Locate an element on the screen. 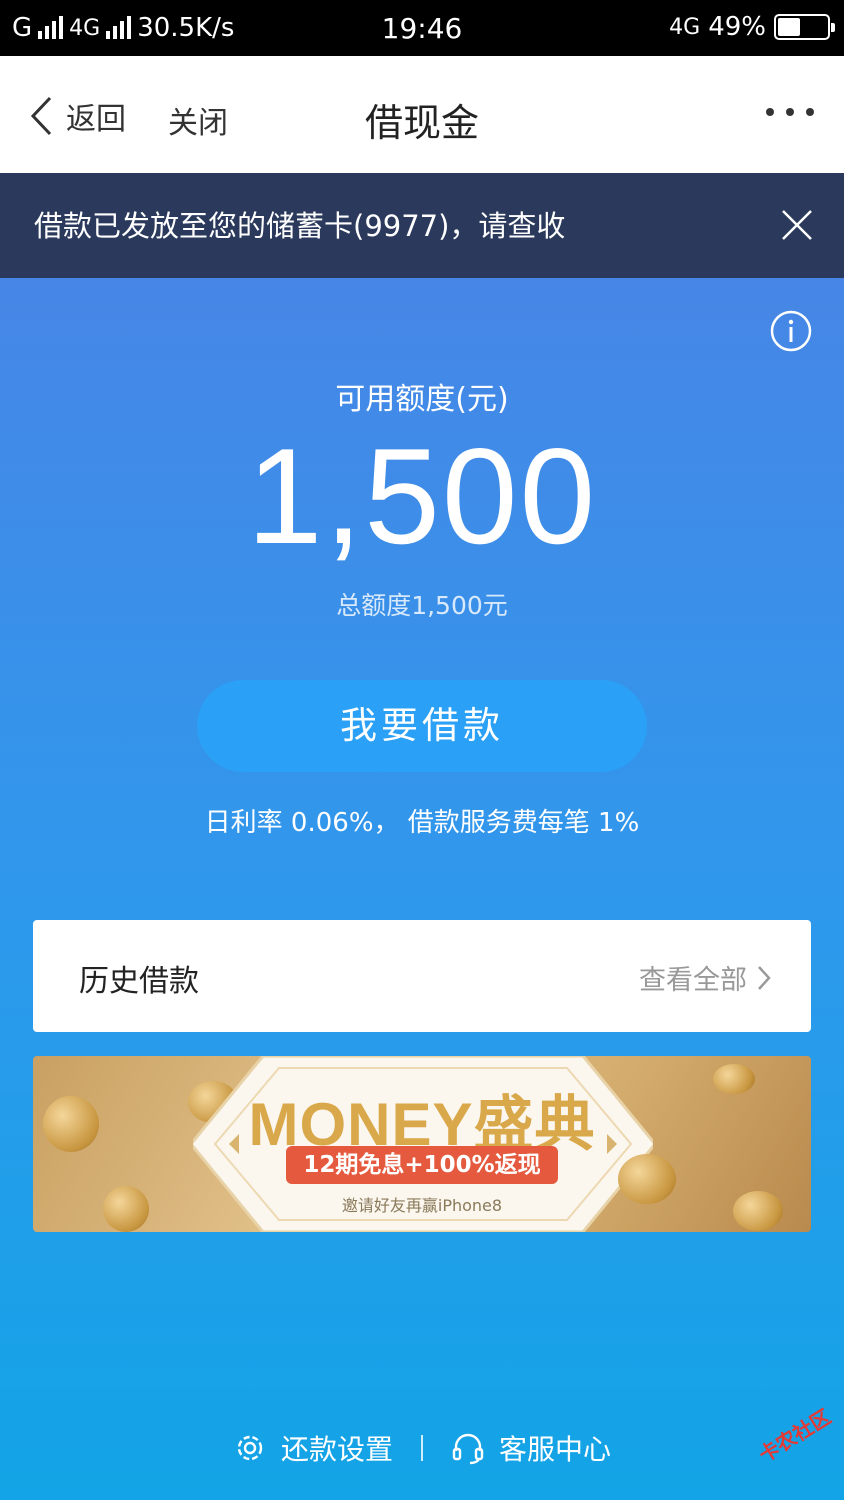 The height and width of the screenshot is (1500, 844). repay-settings-label: 还款设置 is located at coordinates (336, 1449).